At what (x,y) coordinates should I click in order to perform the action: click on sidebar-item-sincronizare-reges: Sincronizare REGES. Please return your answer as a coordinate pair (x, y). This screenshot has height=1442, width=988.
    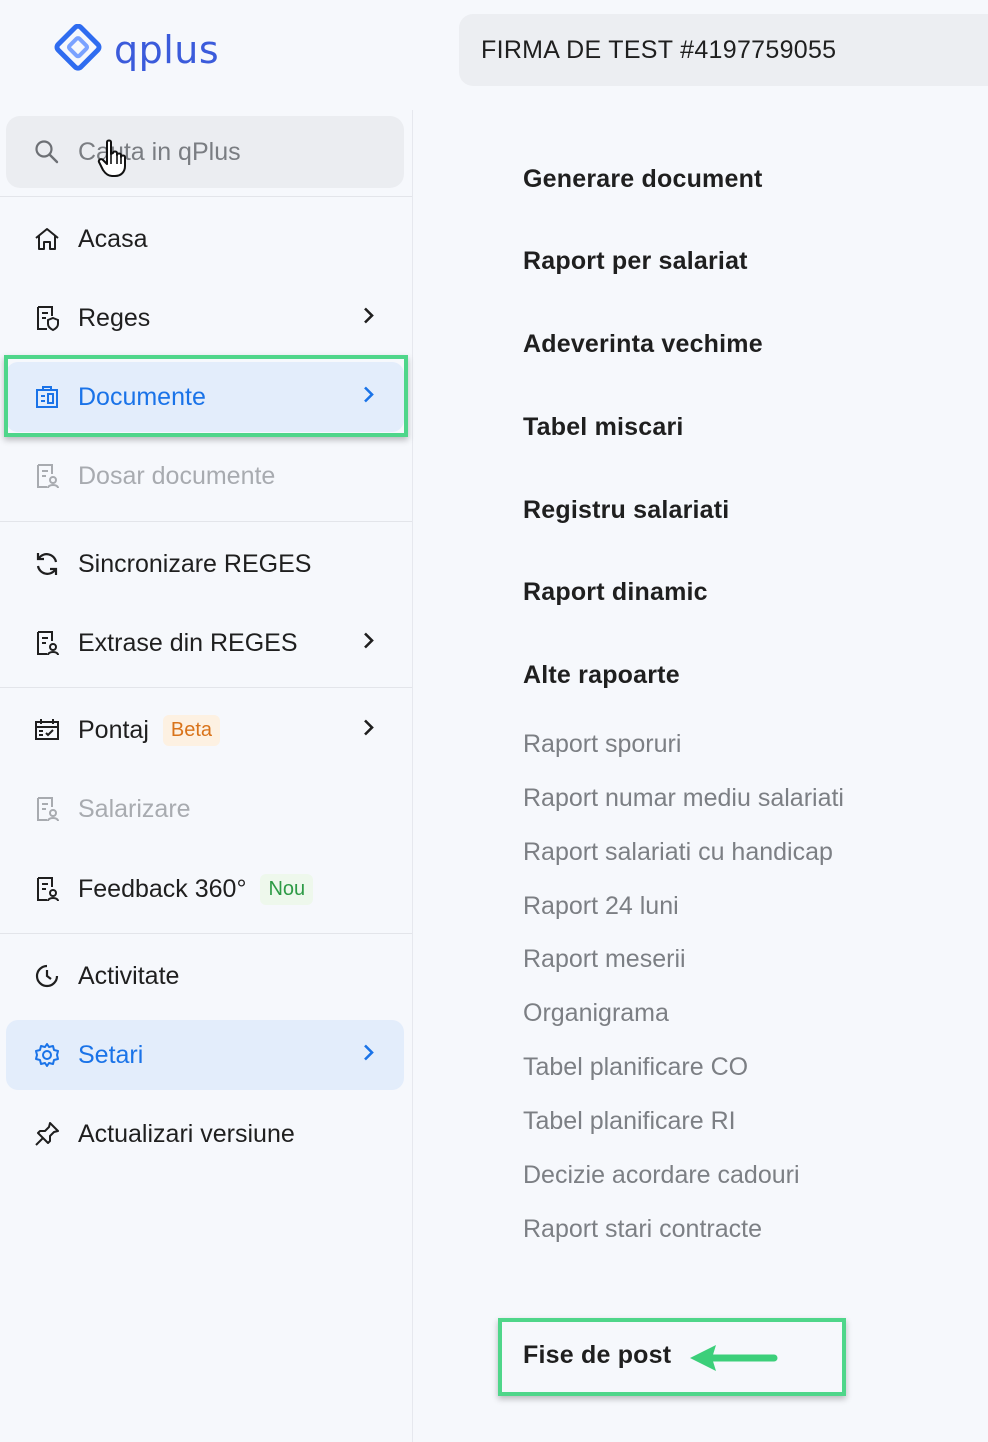
    Looking at the image, I should click on (205, 564).